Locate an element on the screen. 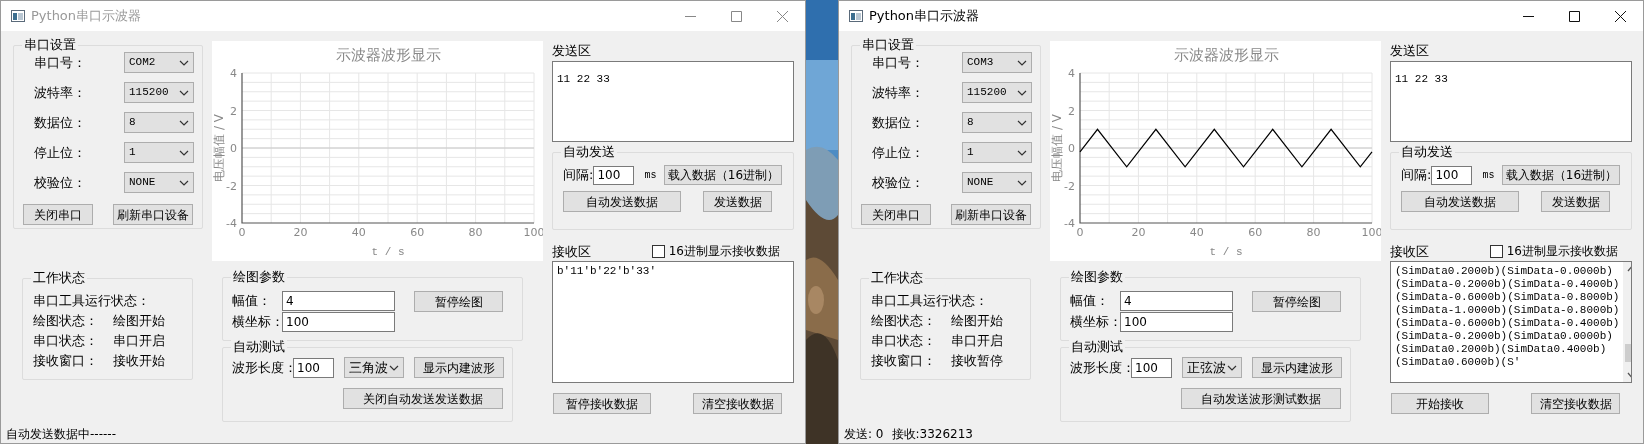 The width and height of the screenshot is (1644, 444). unit-label: ms is located at coordinates (1488, 175).